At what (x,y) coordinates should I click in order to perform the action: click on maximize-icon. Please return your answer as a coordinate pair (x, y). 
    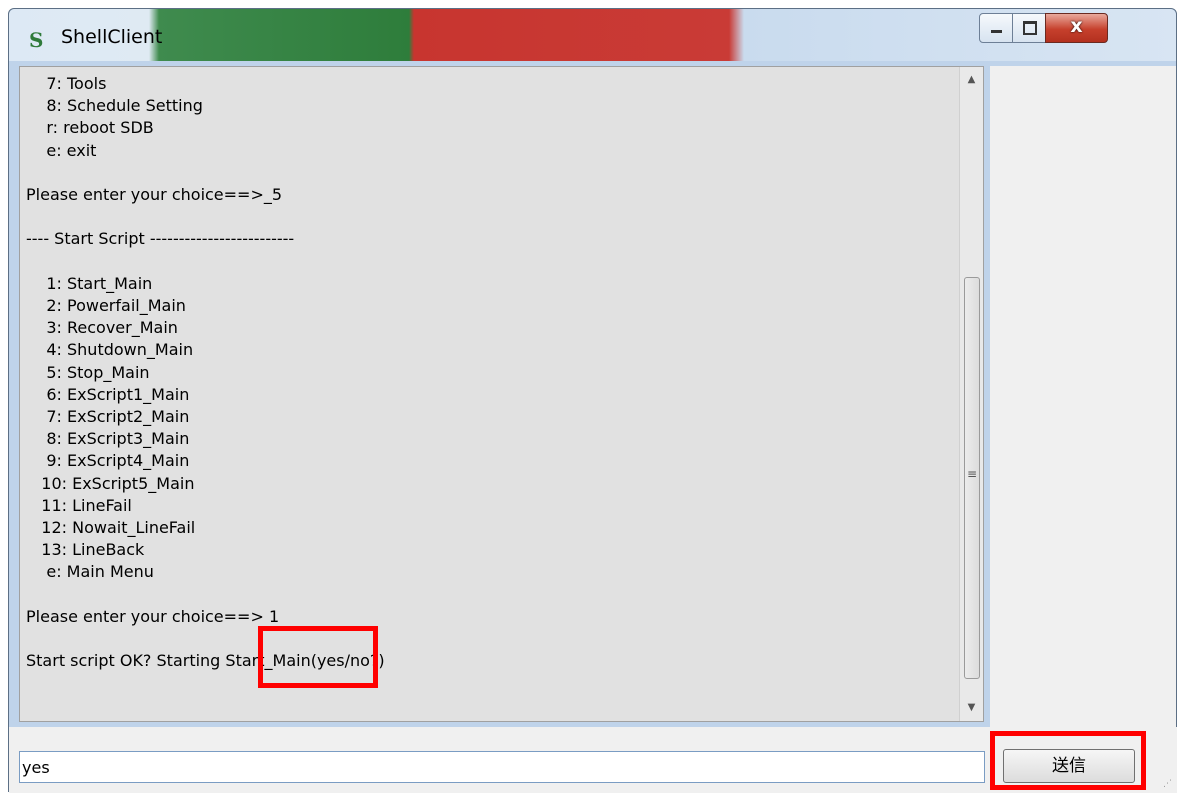
    Looking at the image, I should click on (1030, 28).